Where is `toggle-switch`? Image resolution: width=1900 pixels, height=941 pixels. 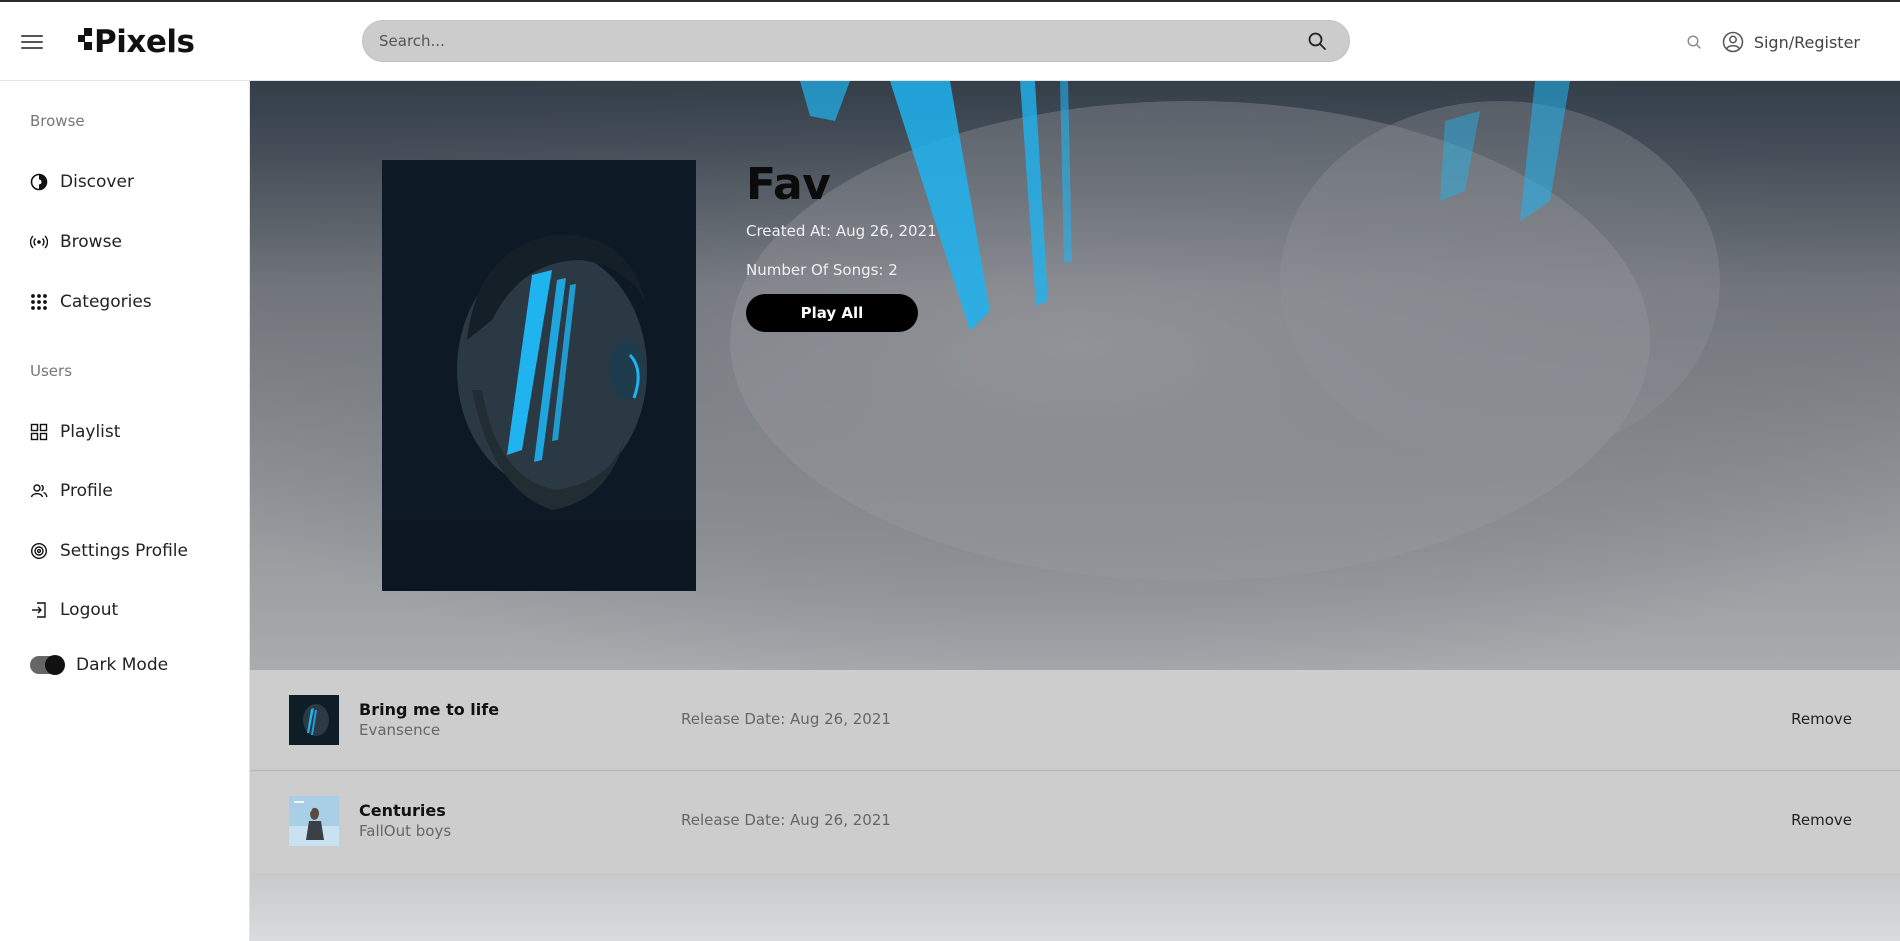 toggle-switch is located at coordinates (47, 665).